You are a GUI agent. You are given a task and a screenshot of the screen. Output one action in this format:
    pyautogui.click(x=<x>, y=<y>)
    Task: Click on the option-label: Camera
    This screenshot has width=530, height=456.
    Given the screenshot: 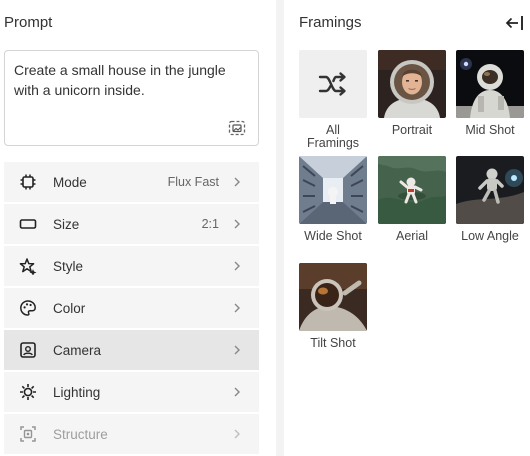 What is the action you would take?
    pyautogui.click(x=77, y=350)
    